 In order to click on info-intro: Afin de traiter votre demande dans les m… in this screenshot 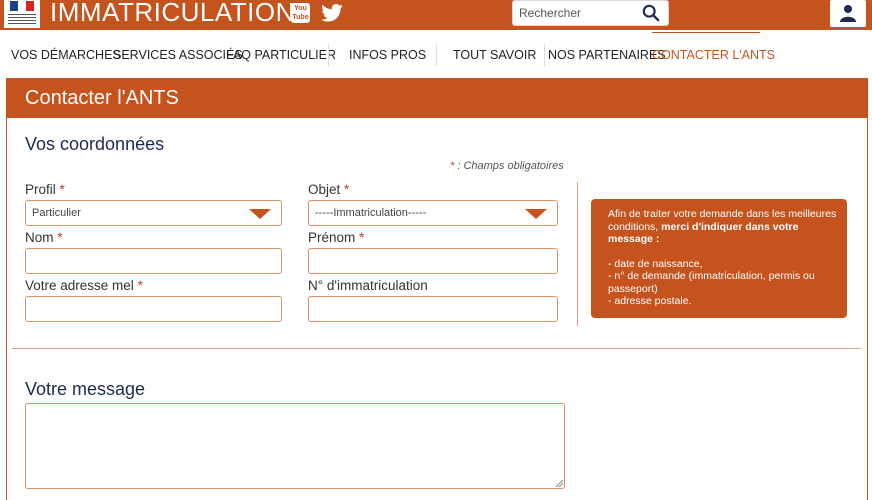, I will do `click(722, 227)`.